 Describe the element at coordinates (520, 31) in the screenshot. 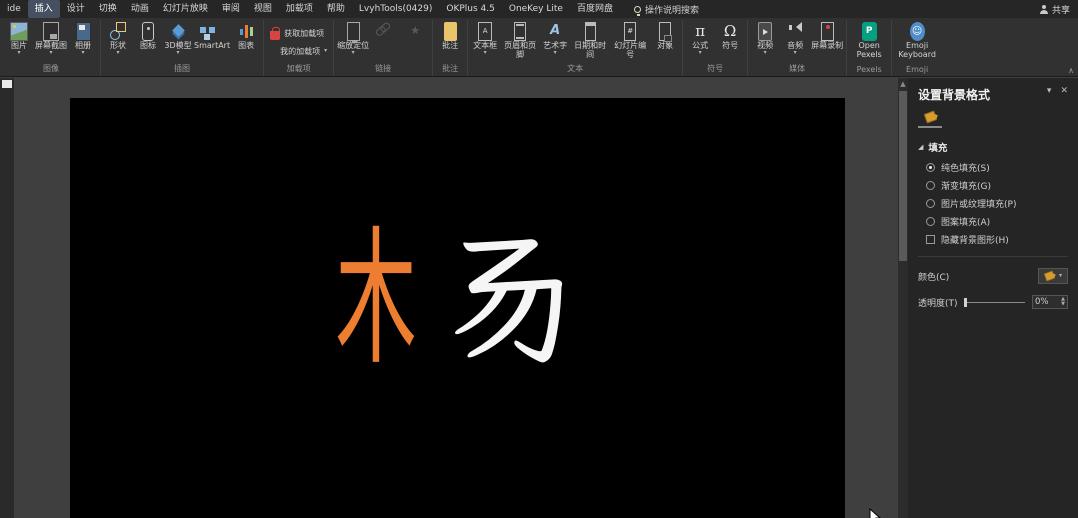

I see `header-footer-icon` at that location.